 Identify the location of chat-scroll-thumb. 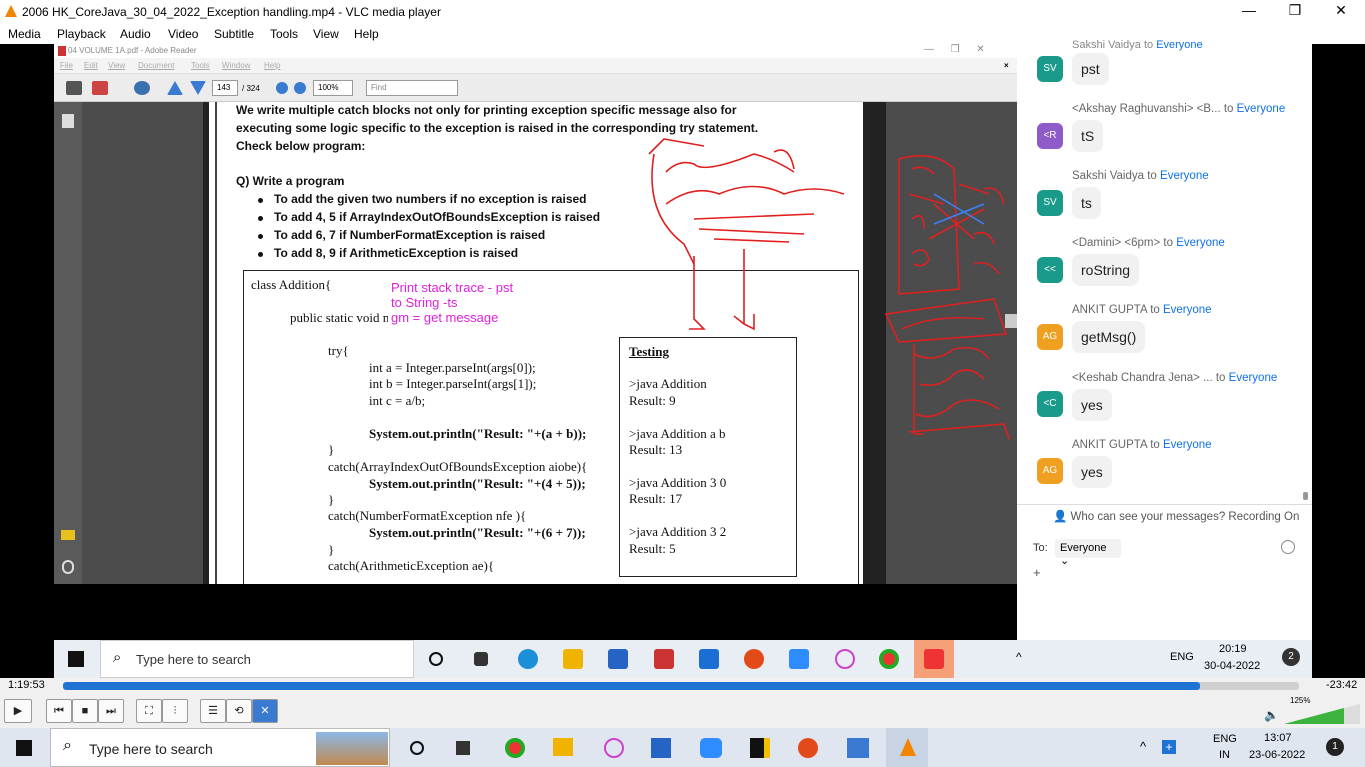
(1305, 496).